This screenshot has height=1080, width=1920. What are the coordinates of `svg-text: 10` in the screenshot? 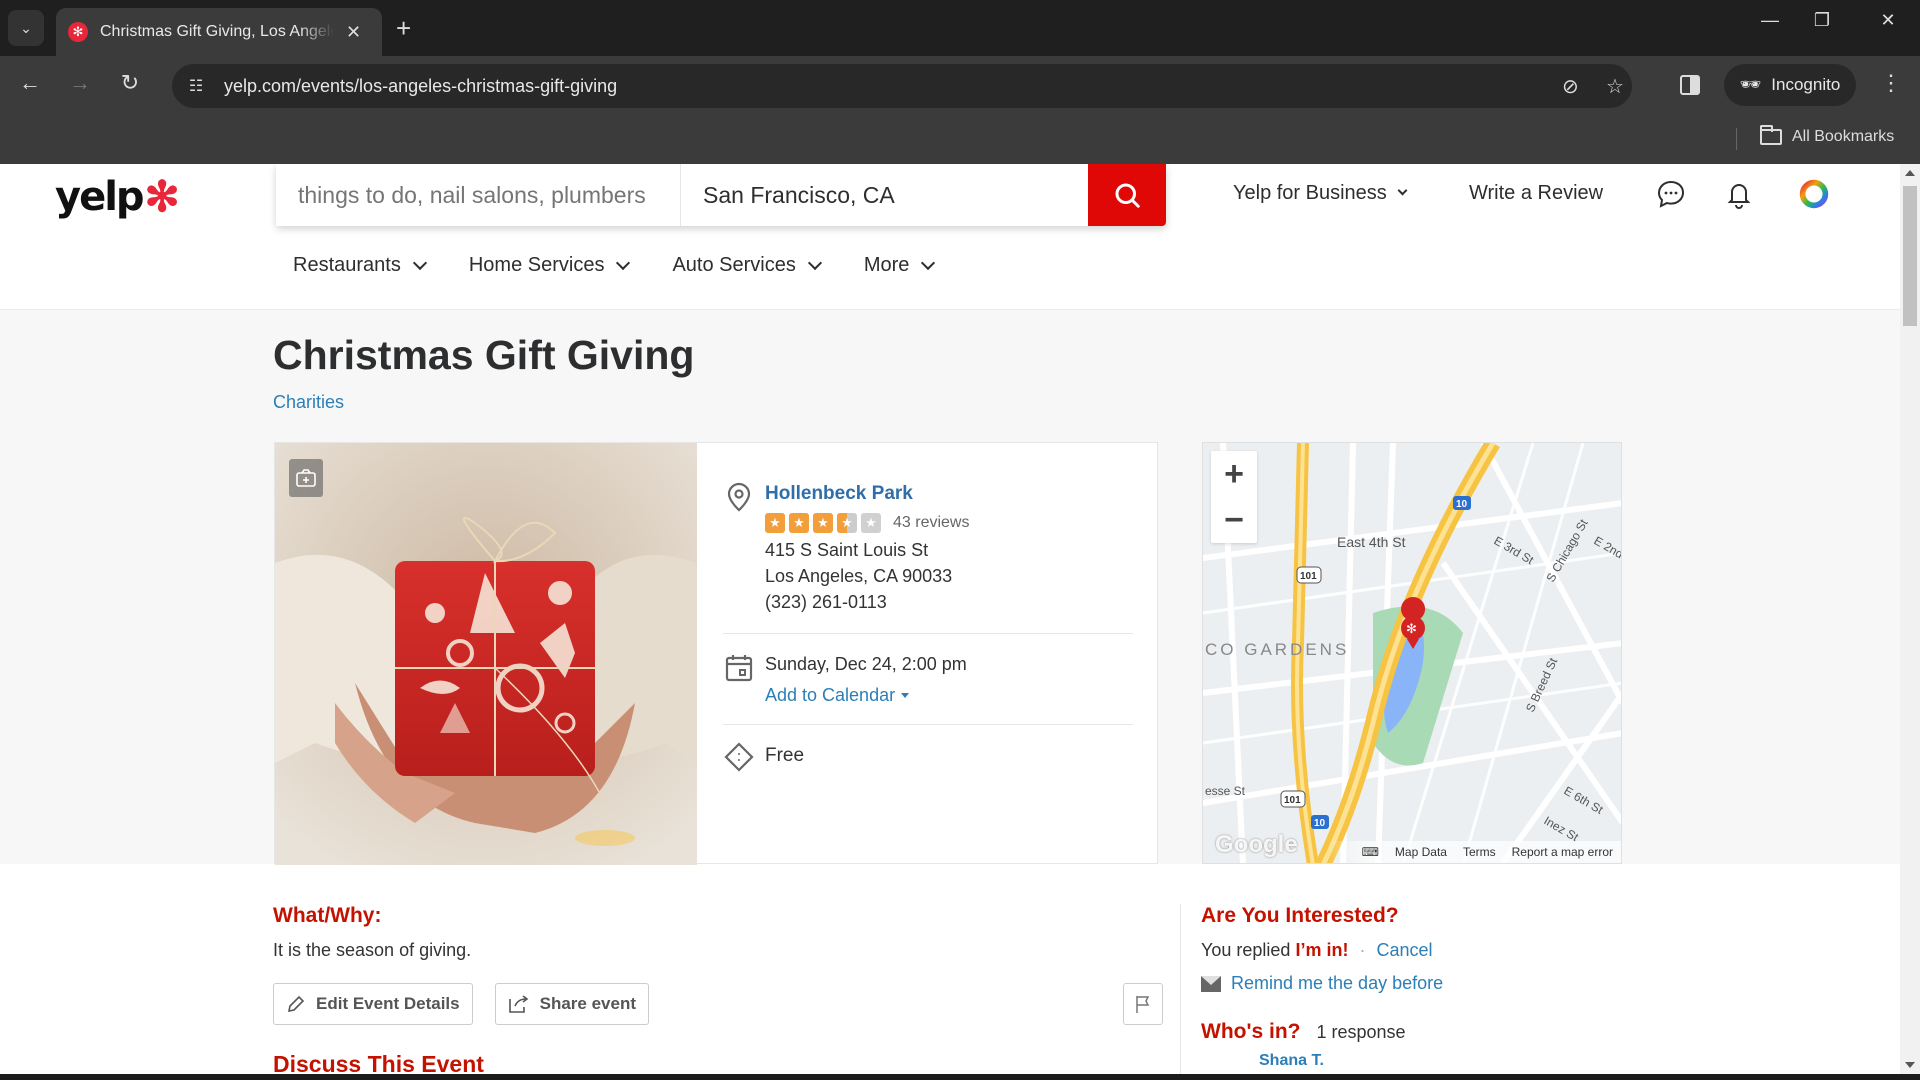 It's located at (1462, 504).